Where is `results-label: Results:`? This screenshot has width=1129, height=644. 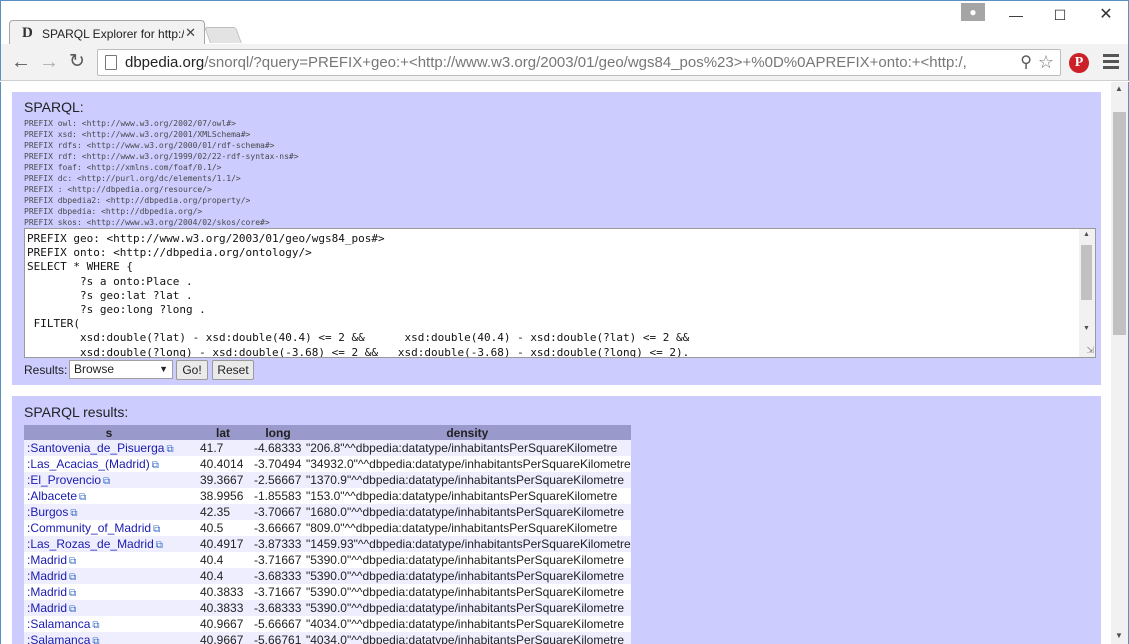
results-label: Results: is located at coordinates (46, 370).